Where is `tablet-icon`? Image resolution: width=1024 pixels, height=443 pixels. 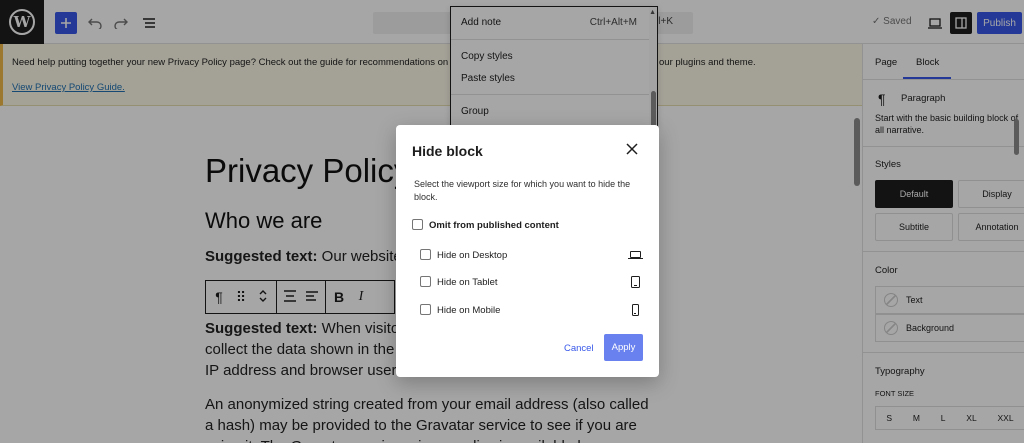 tablet-icon is located at coordinates (635, 282).